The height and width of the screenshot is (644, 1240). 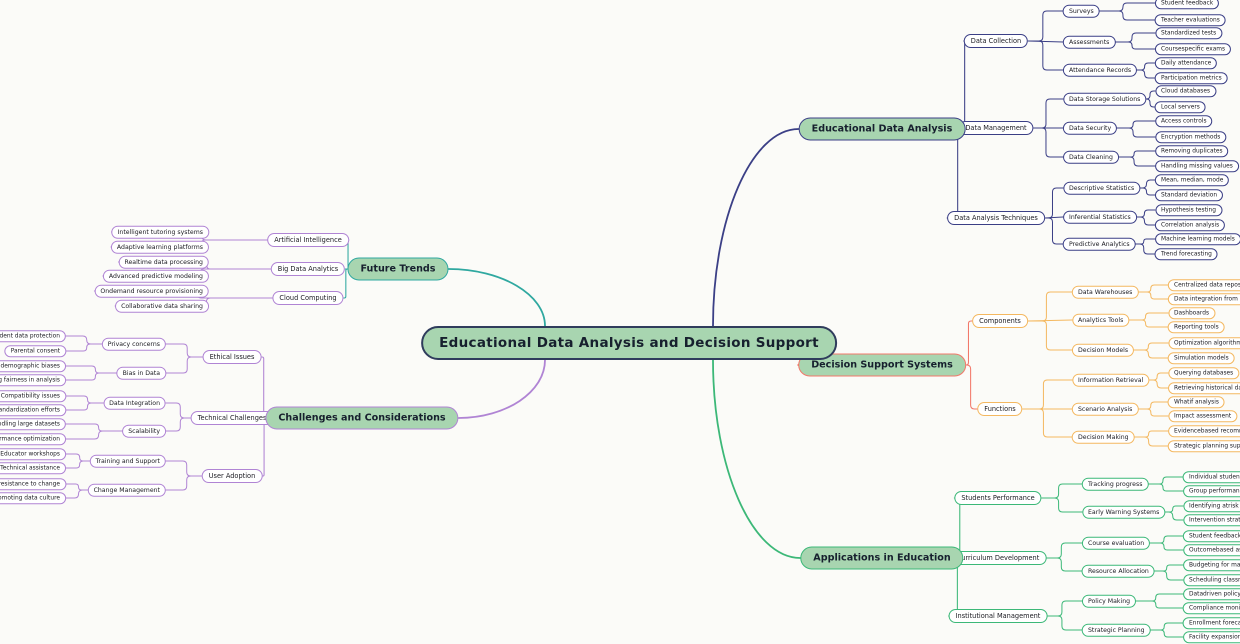 I want to click on node-educational-data-analysis-l3-1-0: Data Storage Solutions, so click(x=1104, y=99).